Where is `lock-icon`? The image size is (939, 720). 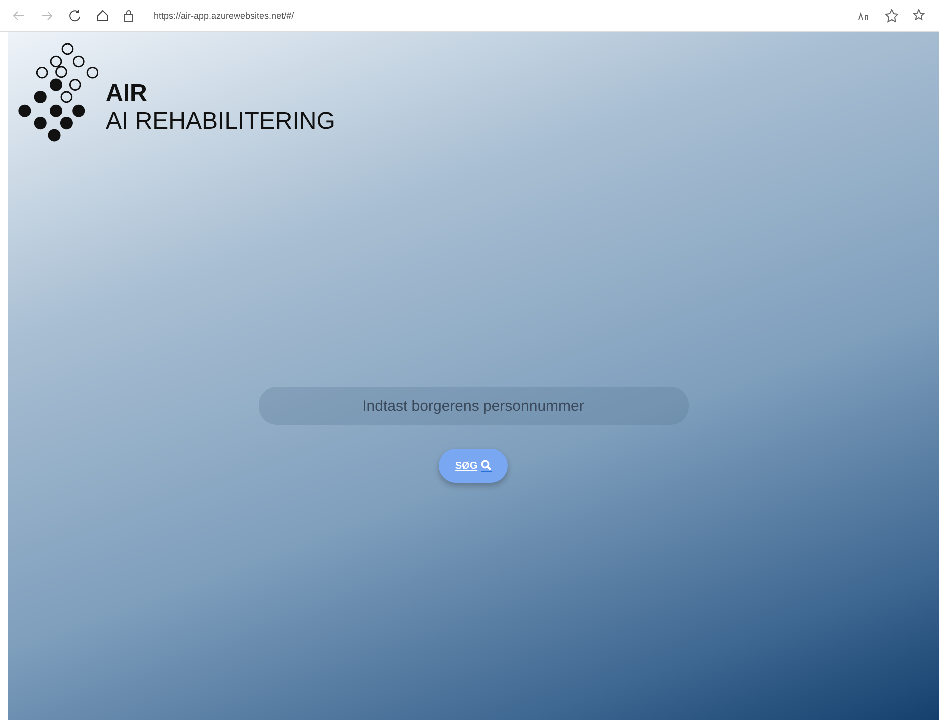
lock-icon is located at coordinates (129, 15).